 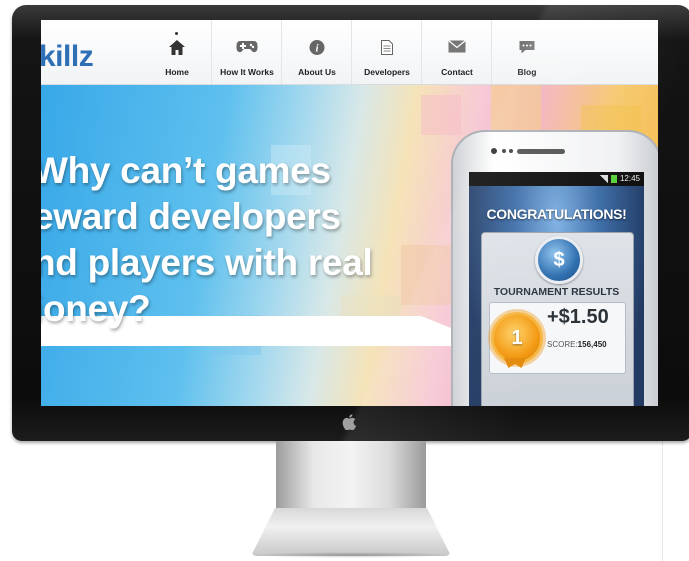 I want to click on battery-icon, so click(x=613, y=178).